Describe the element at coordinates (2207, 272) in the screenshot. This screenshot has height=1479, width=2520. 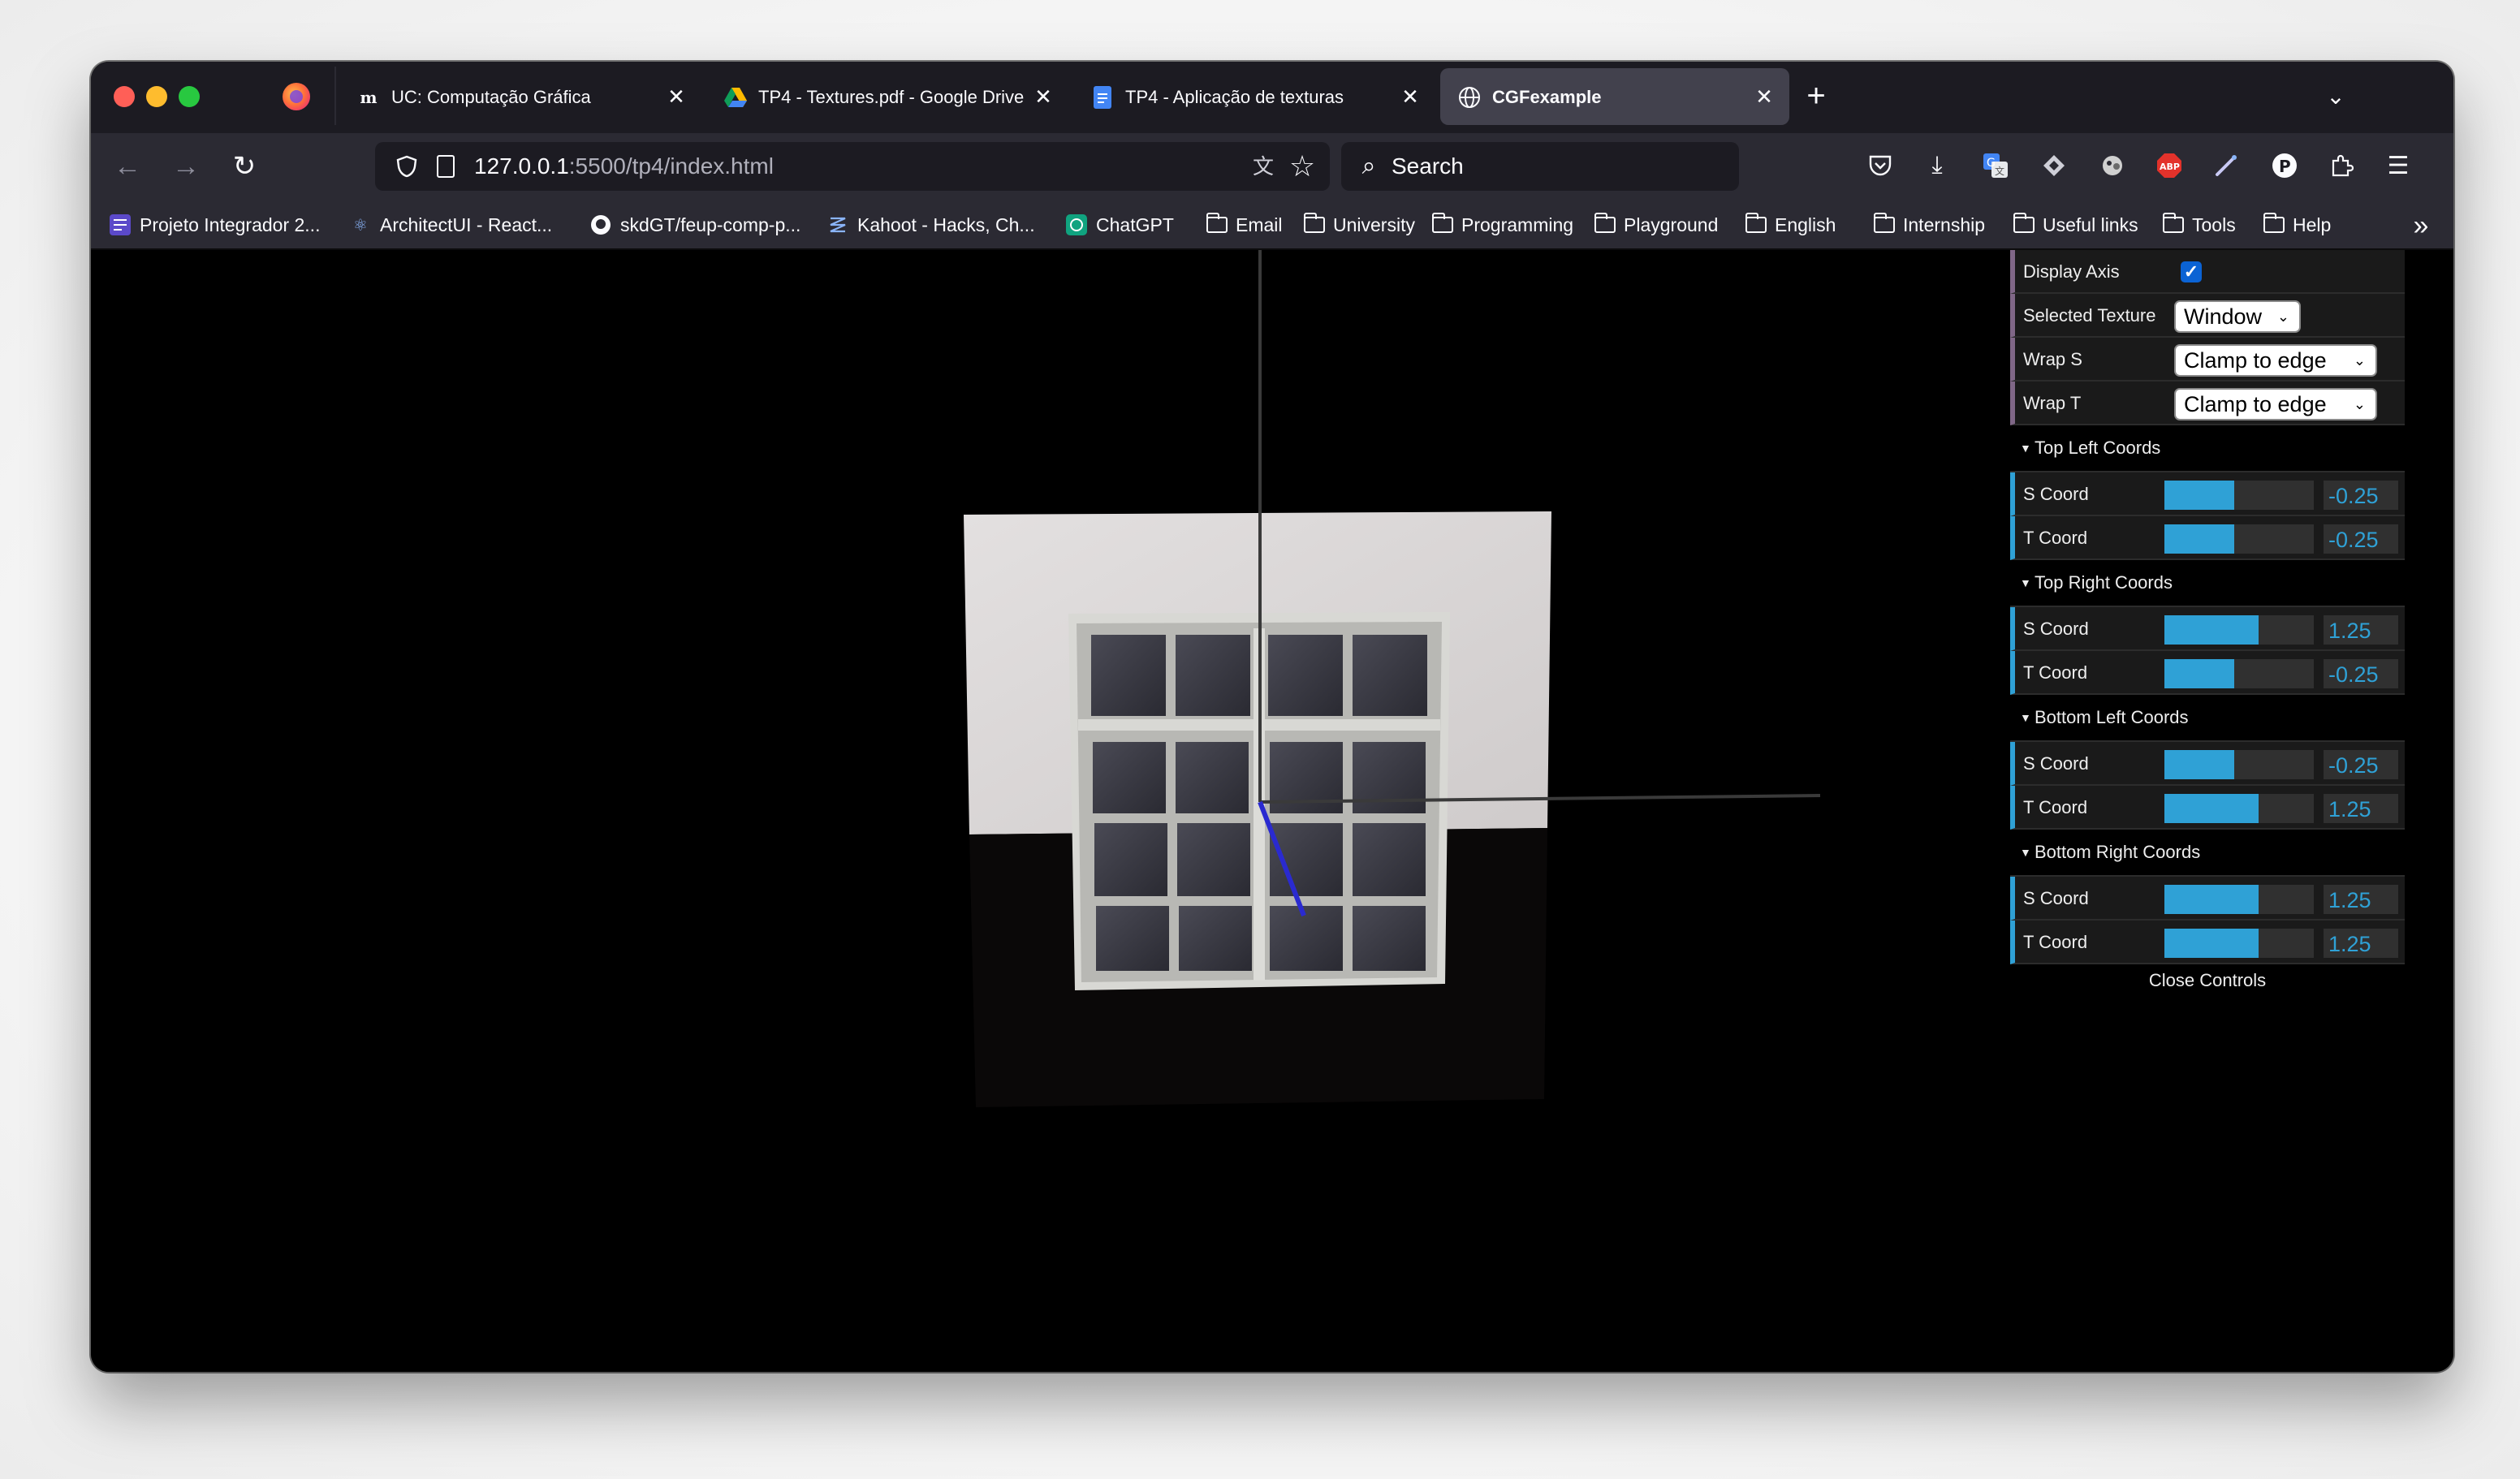
I see `display-axis-row: Display Axis ✓` at that location.